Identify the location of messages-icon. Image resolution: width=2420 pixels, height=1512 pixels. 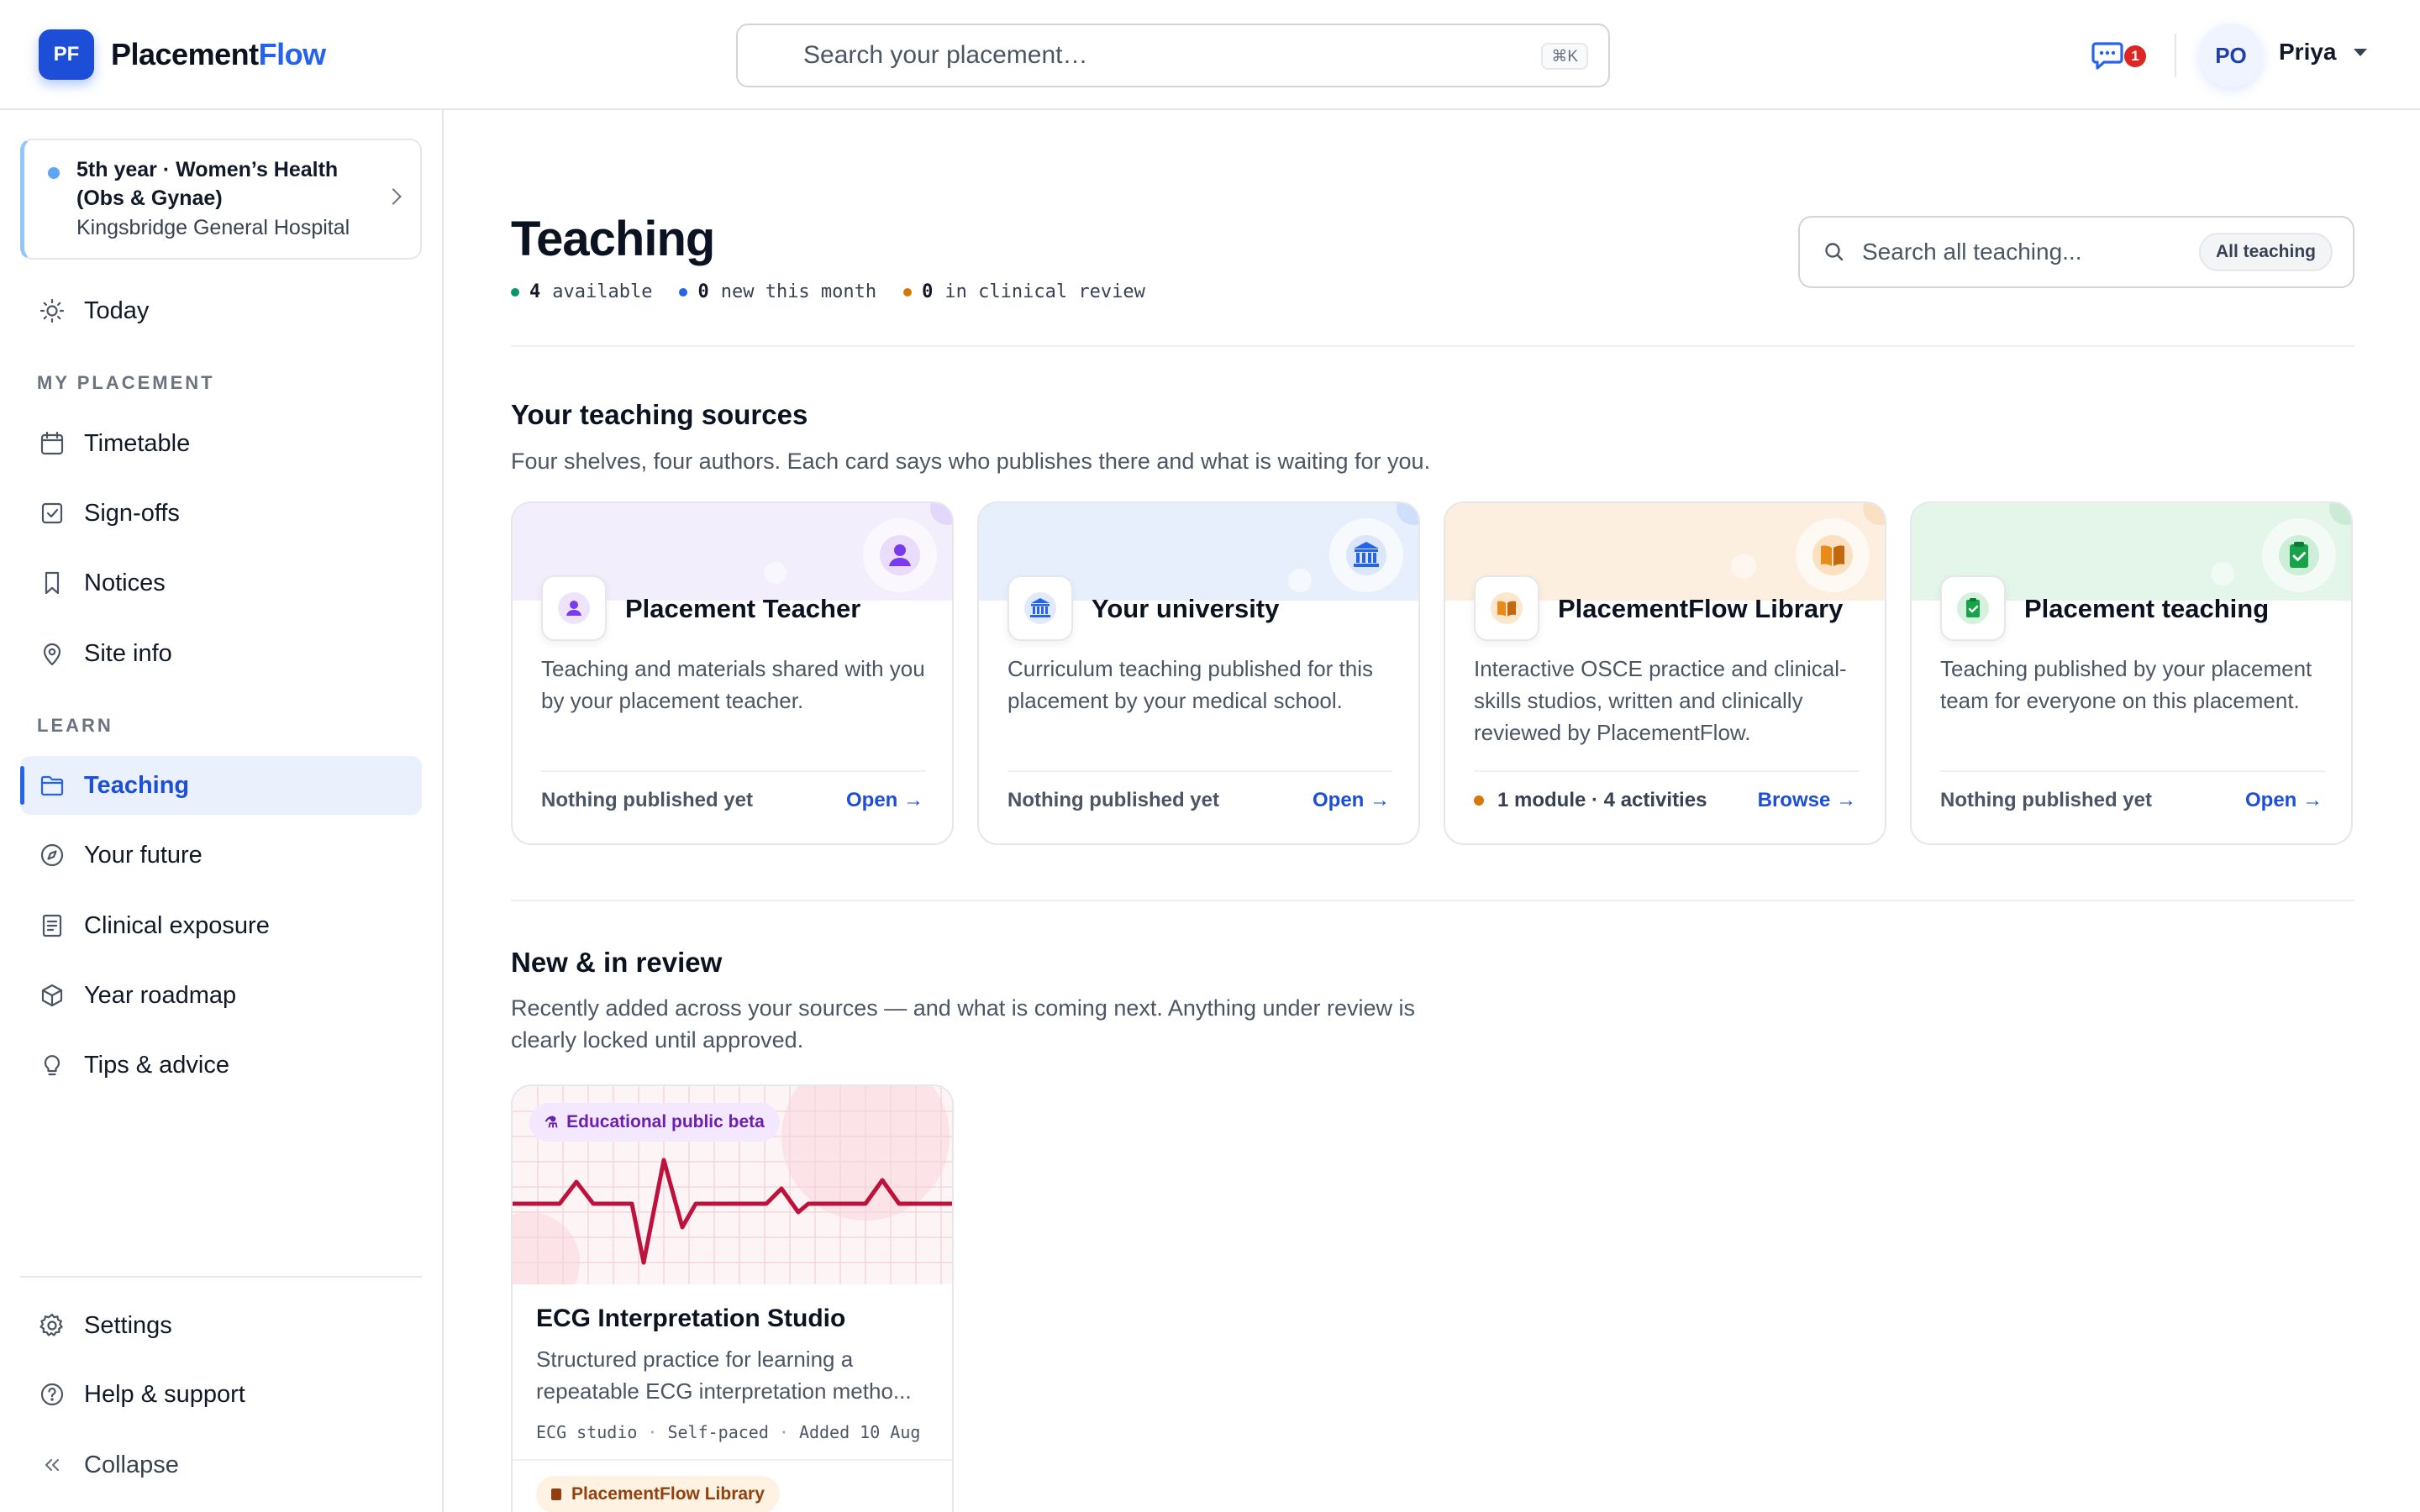
(2107, 55).